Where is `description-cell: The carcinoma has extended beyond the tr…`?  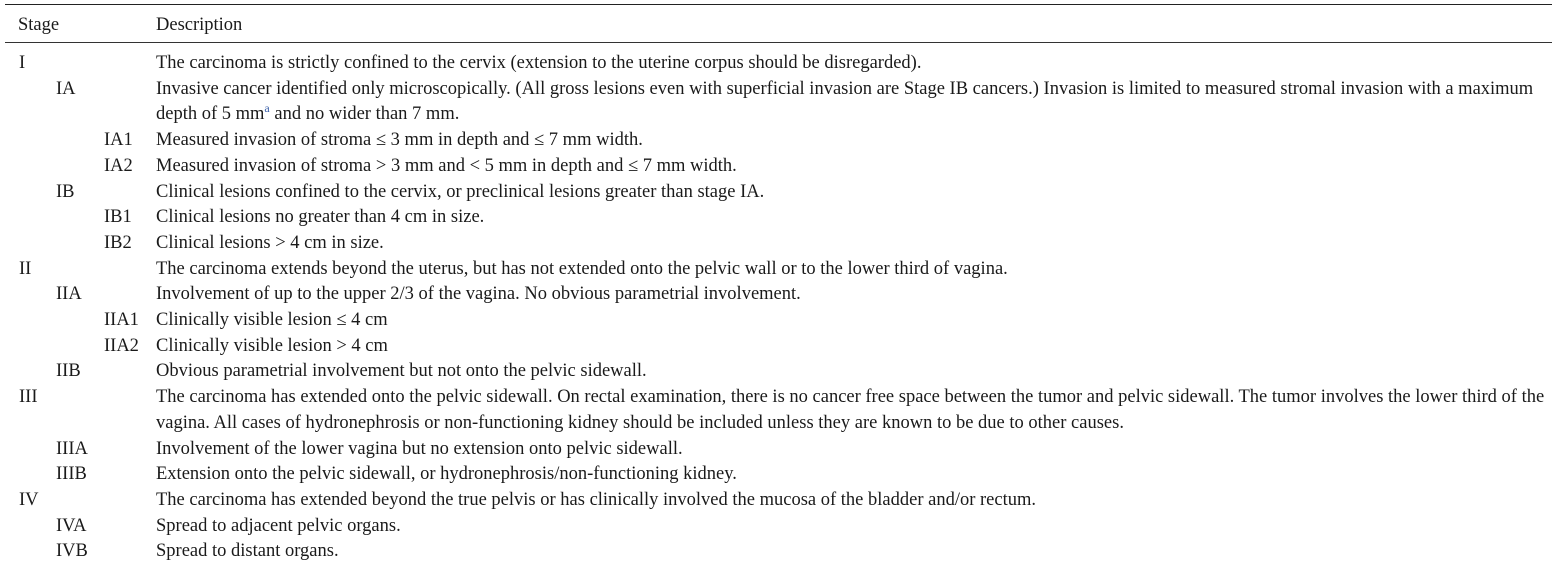 description-cell: The carcinoma has extended beyond the tr… is located at coordinates (596, 499).